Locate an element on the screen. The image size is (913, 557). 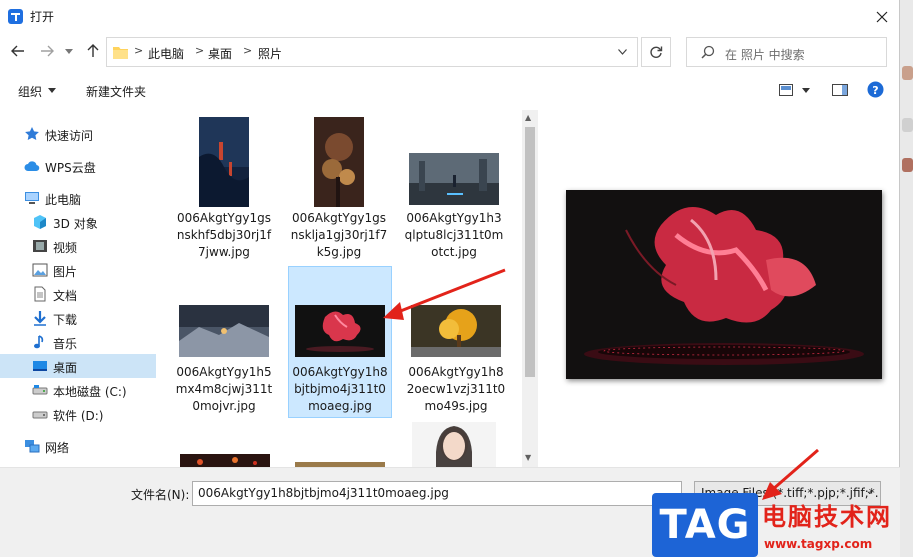
cloud-icon is located at coordinates (32, 166).